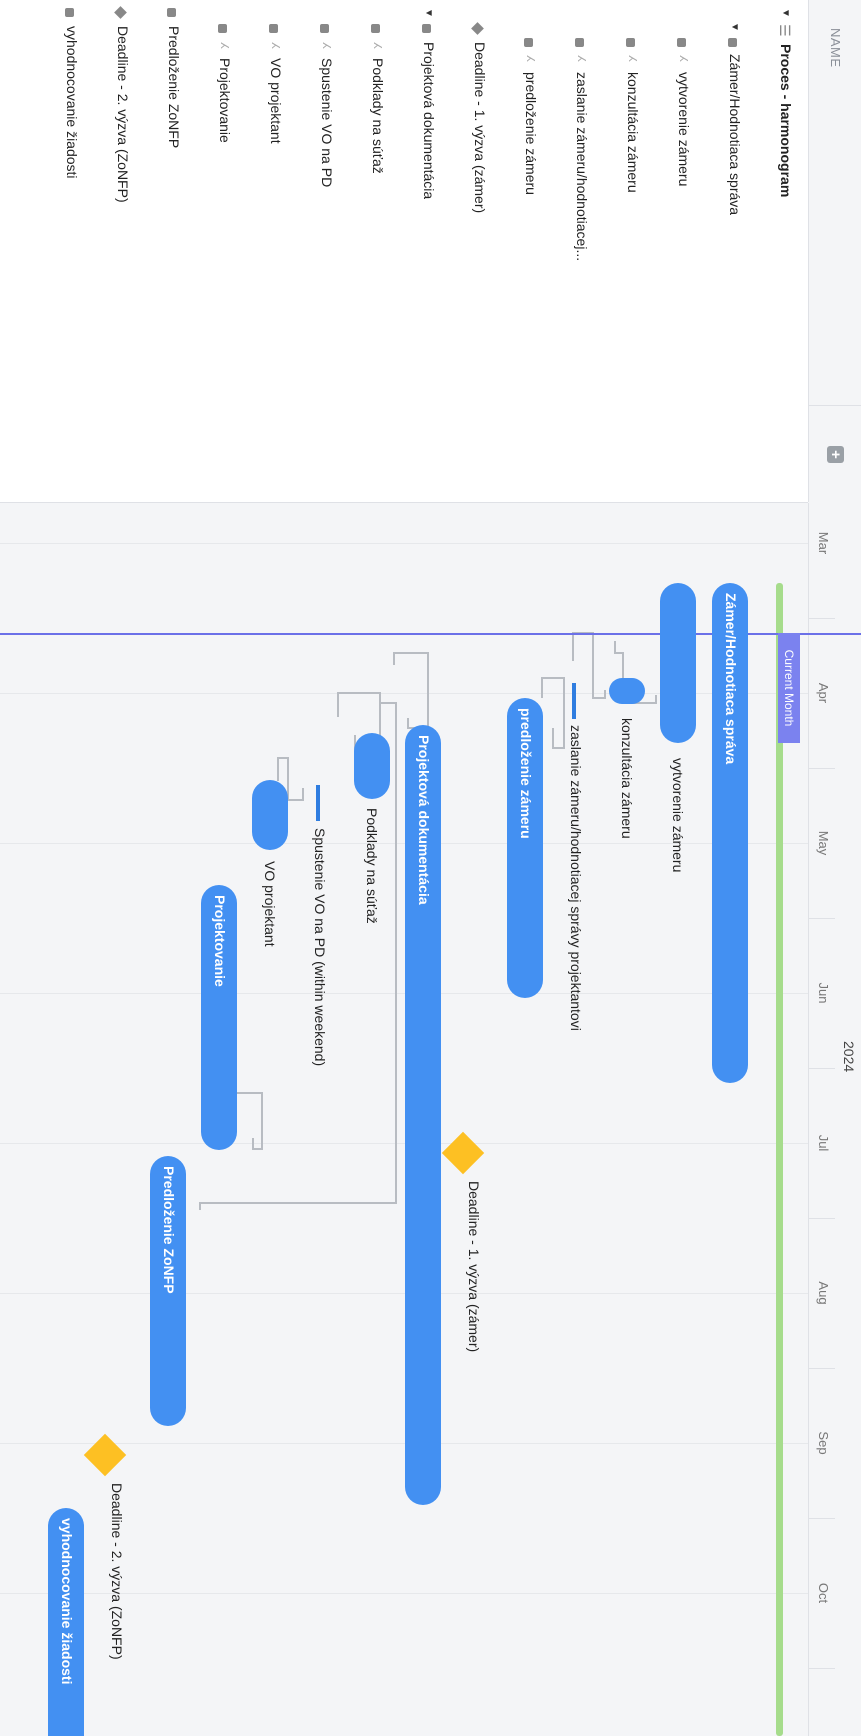 Image resolution: width=861 pixels, height=1736 pixels. Describe the element at coordinates (429, 121) in the screenshot. I see `tree-label: Projektová dokumentácia` at that location.